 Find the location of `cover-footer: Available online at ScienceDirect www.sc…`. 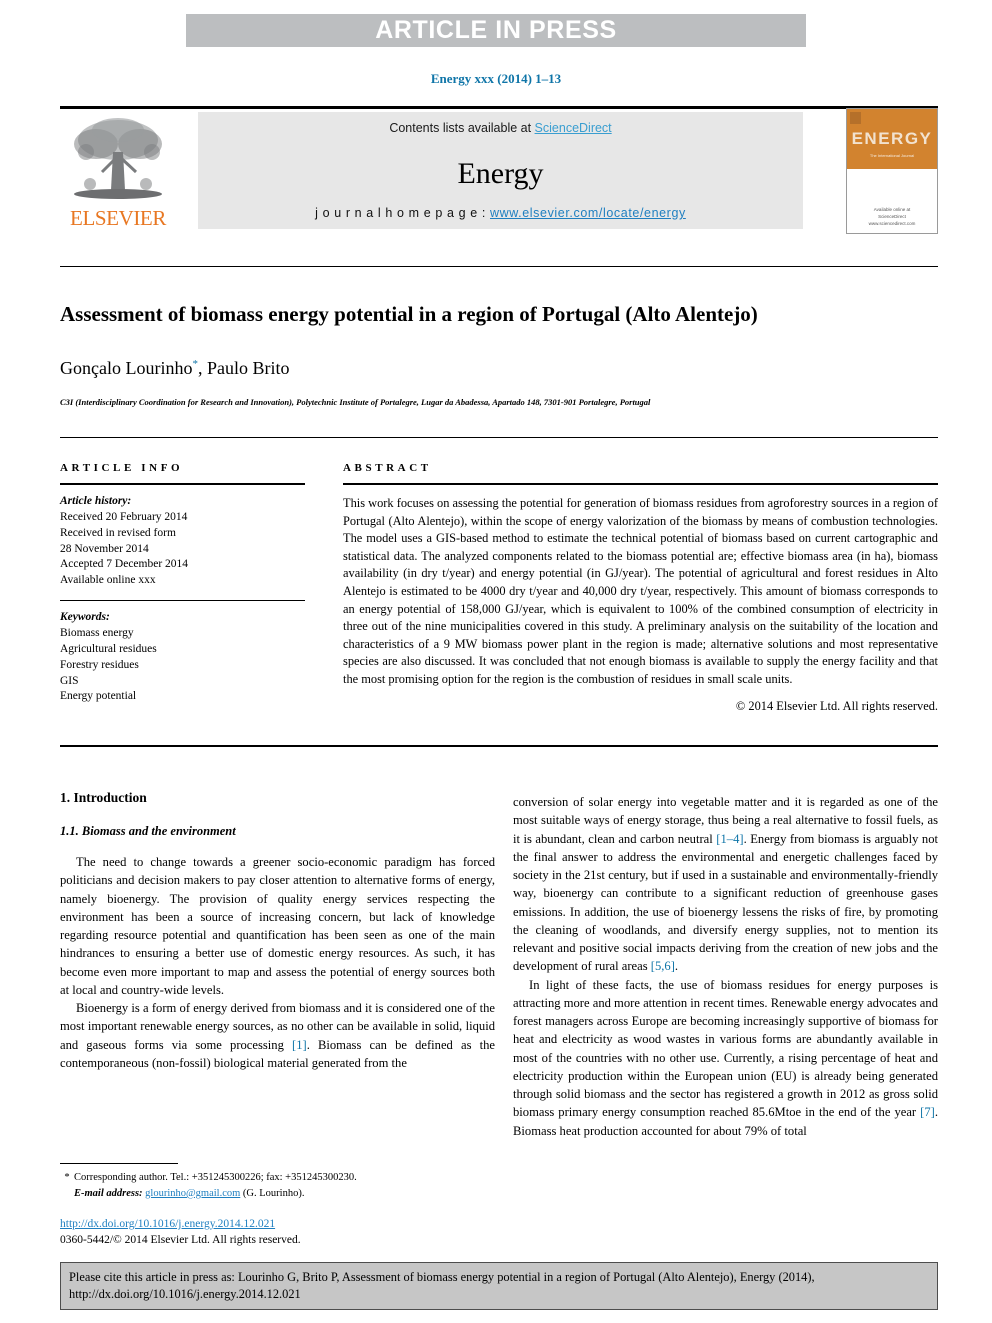

cover-footer: Available online at ScienceDirect www.sc… is located at coordinates (892, 217).